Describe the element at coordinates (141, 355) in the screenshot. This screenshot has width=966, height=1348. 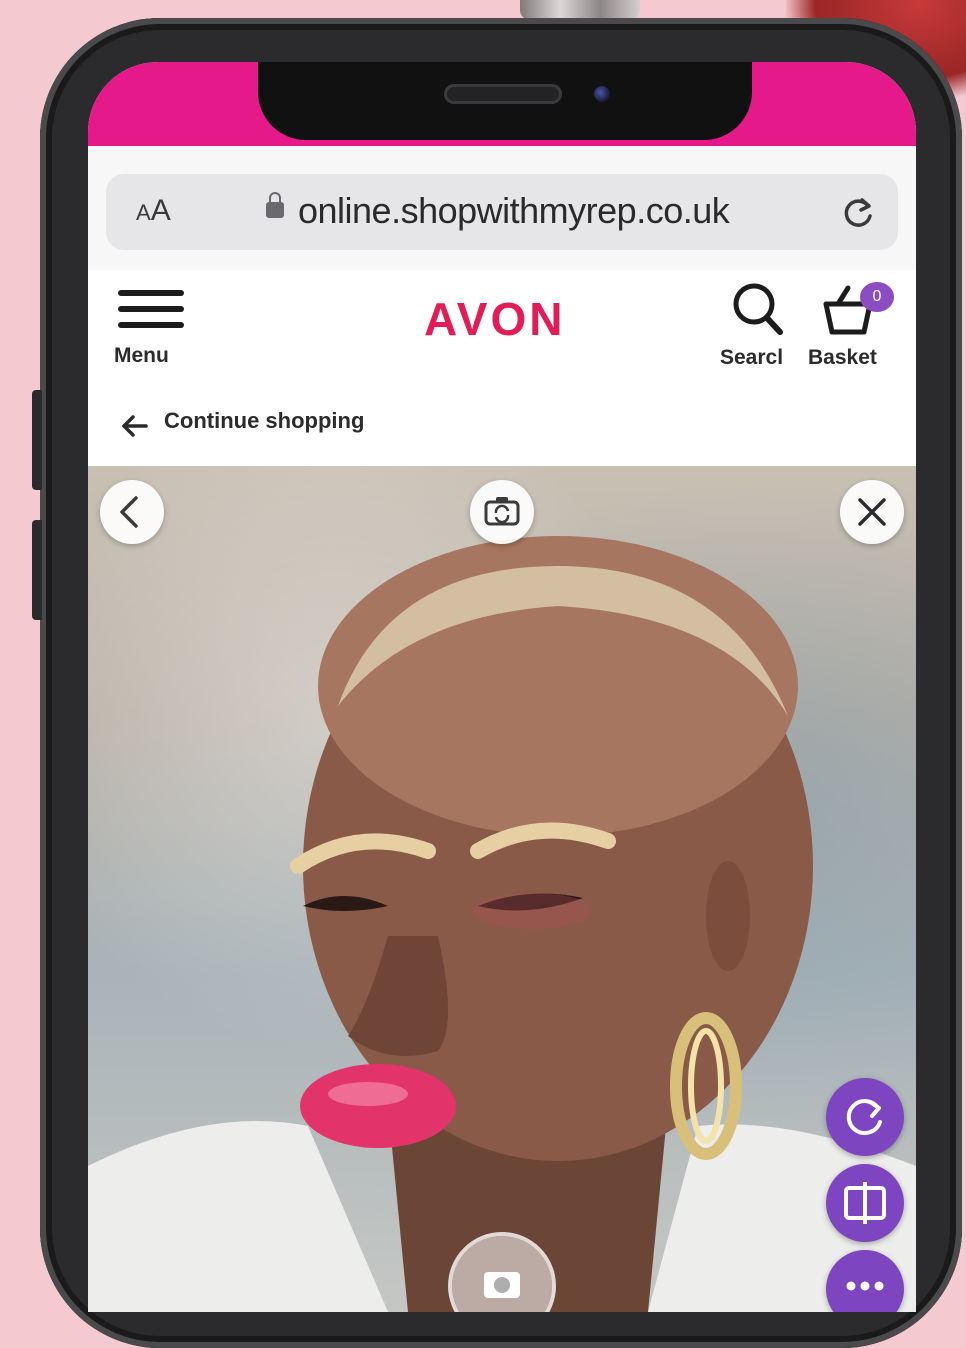
I see `menu-label: Menu` at that location.